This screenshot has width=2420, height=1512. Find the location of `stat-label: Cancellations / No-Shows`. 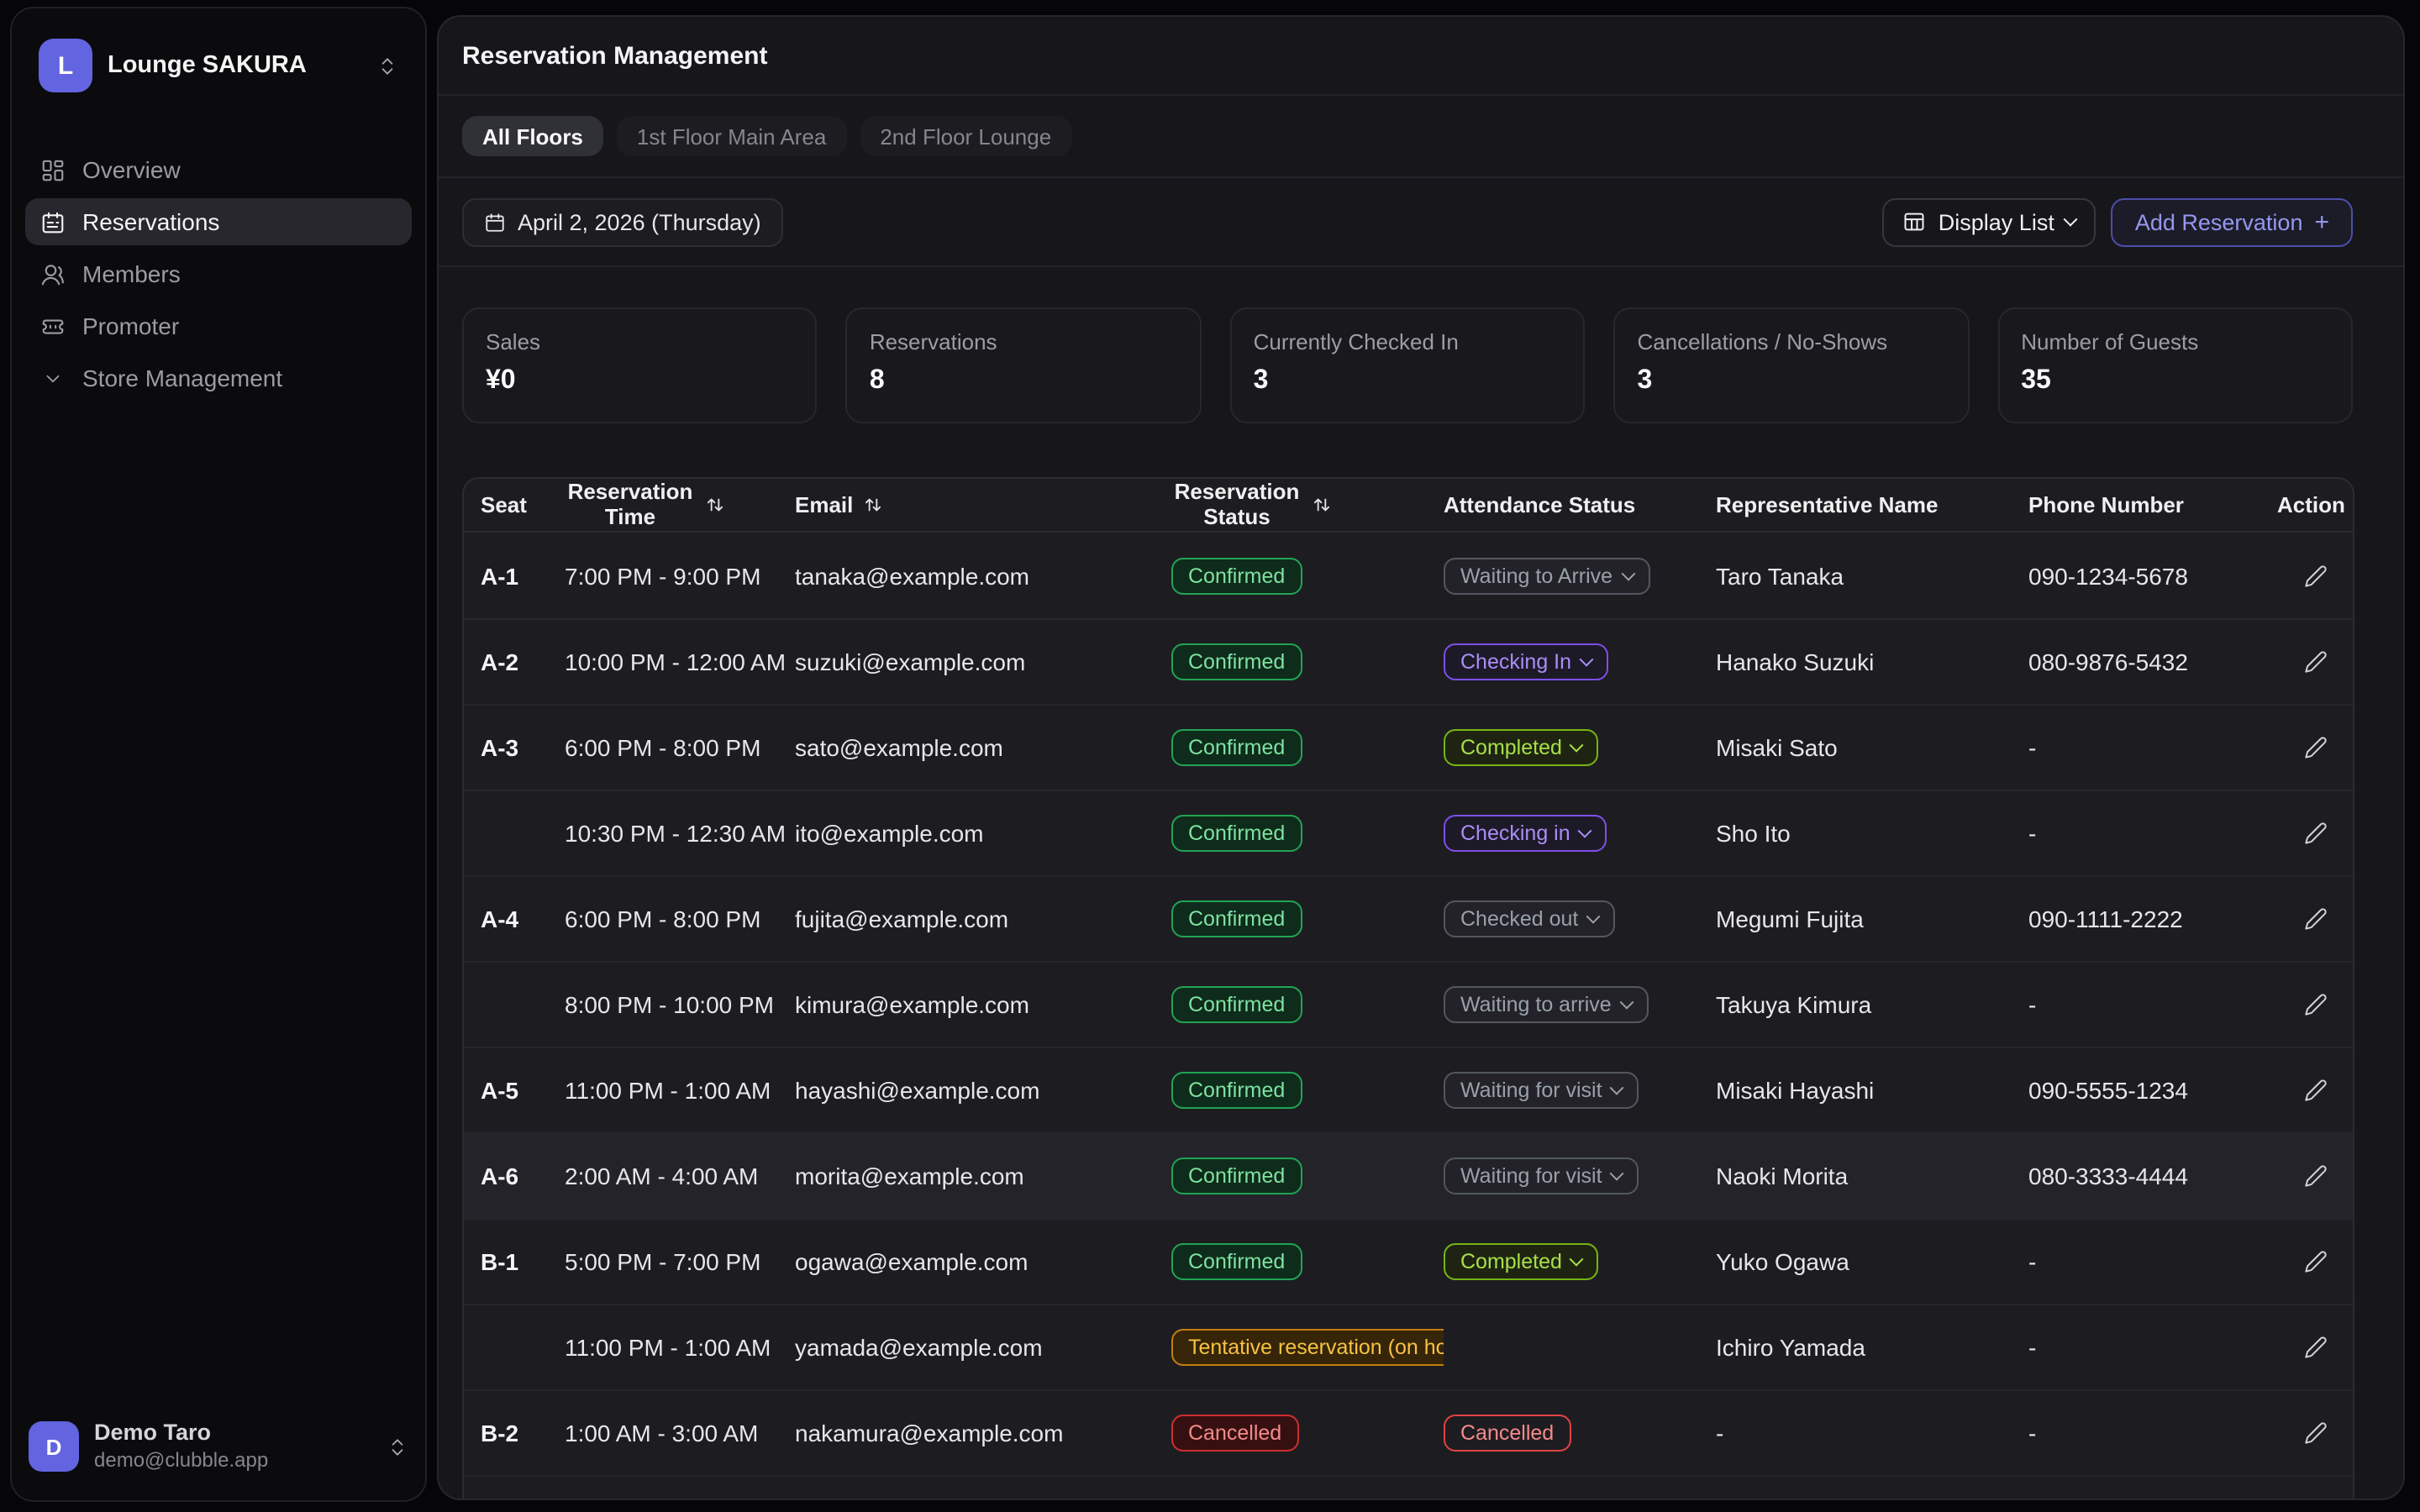

stat-label: Cancellations / No-Shows is located at coordinates (1762, 341).